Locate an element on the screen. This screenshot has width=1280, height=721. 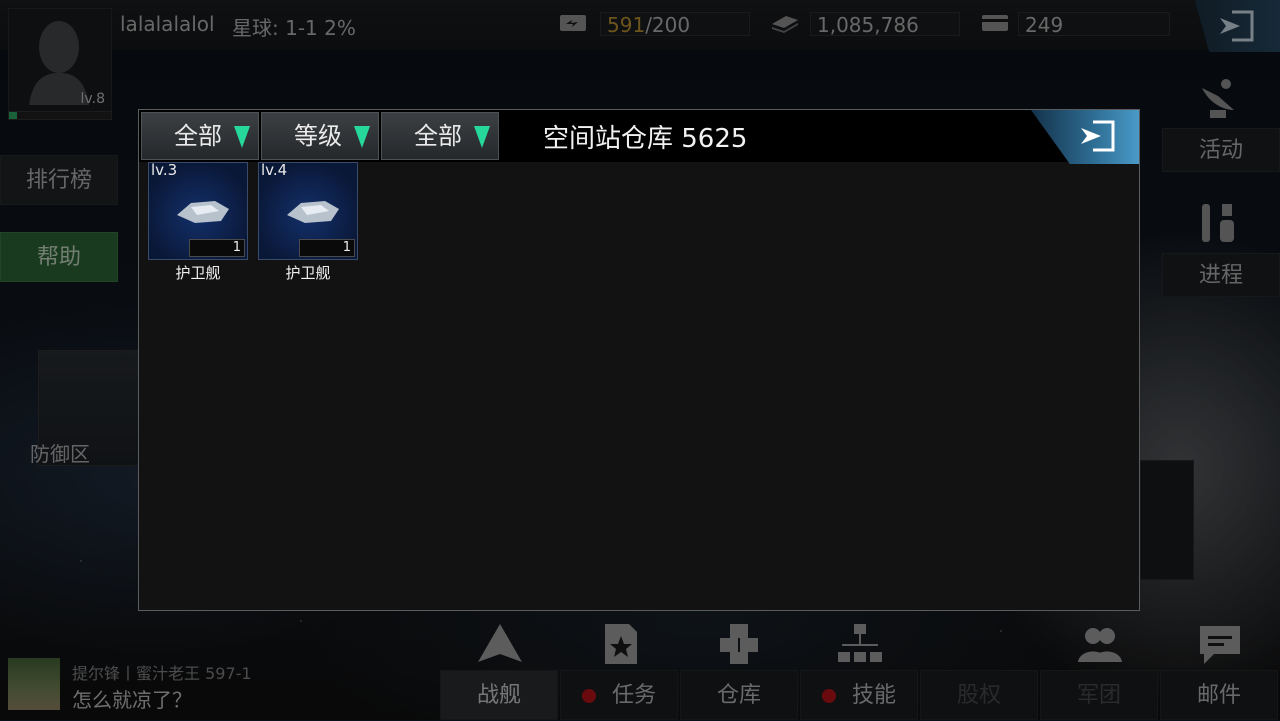
category-filter-label: 全部 is located at coordinates (198, 136).